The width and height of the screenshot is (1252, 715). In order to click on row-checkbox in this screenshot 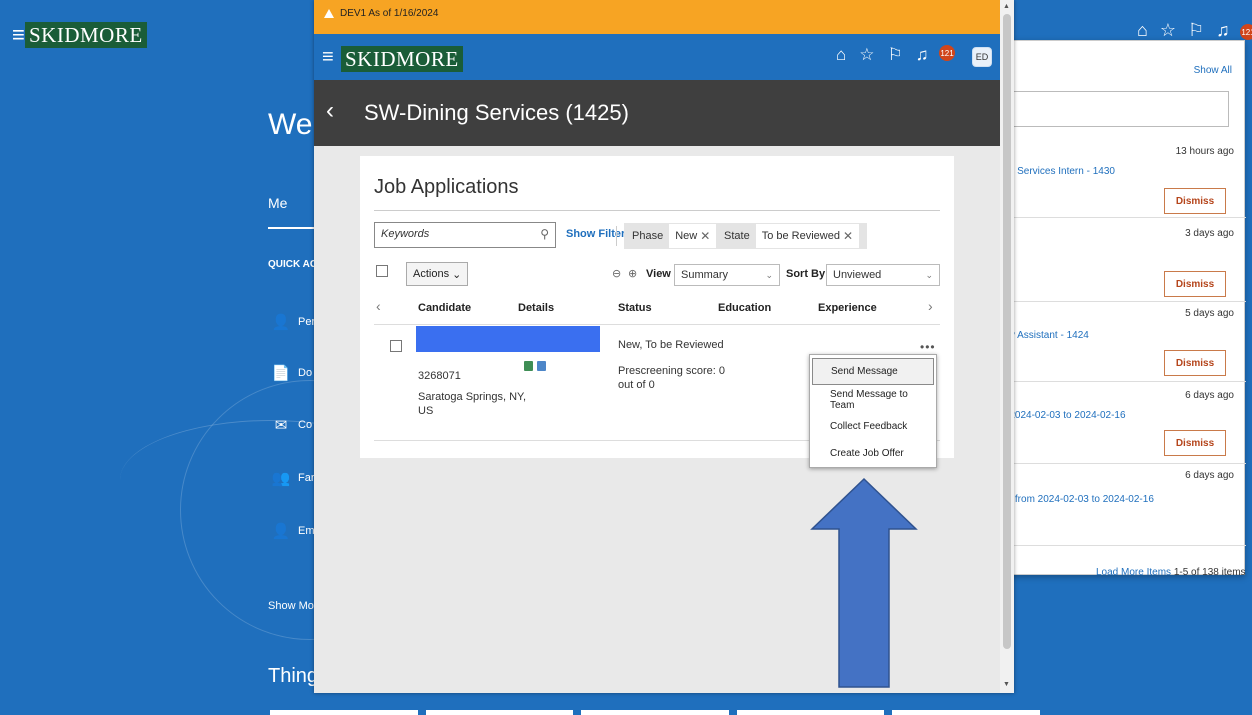, I will do `click(396, 346)`.